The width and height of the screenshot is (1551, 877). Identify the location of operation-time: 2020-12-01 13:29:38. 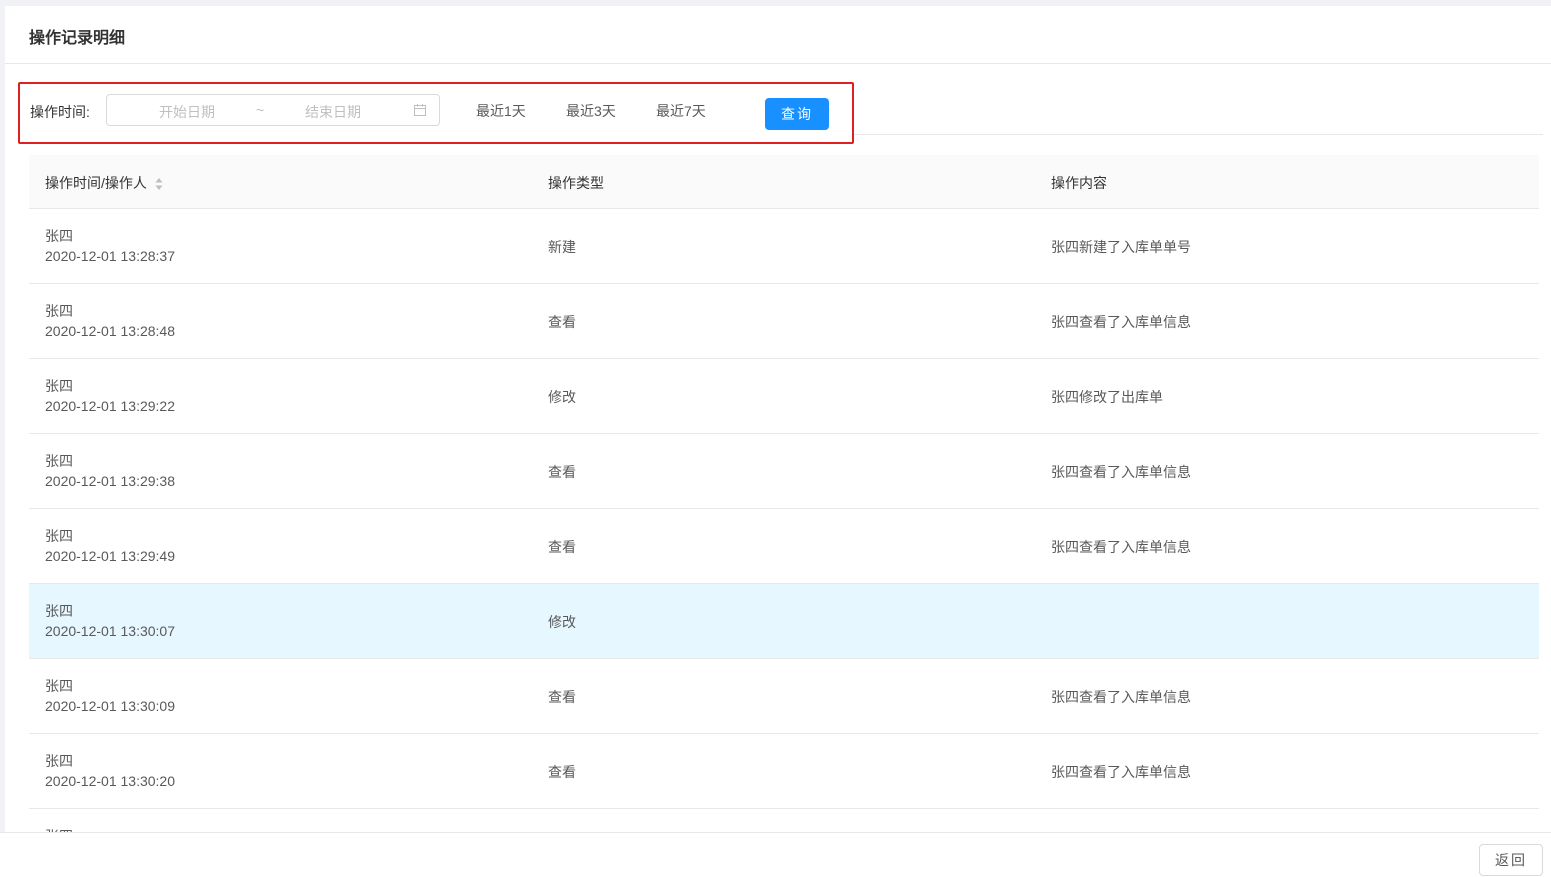
(110, 481).